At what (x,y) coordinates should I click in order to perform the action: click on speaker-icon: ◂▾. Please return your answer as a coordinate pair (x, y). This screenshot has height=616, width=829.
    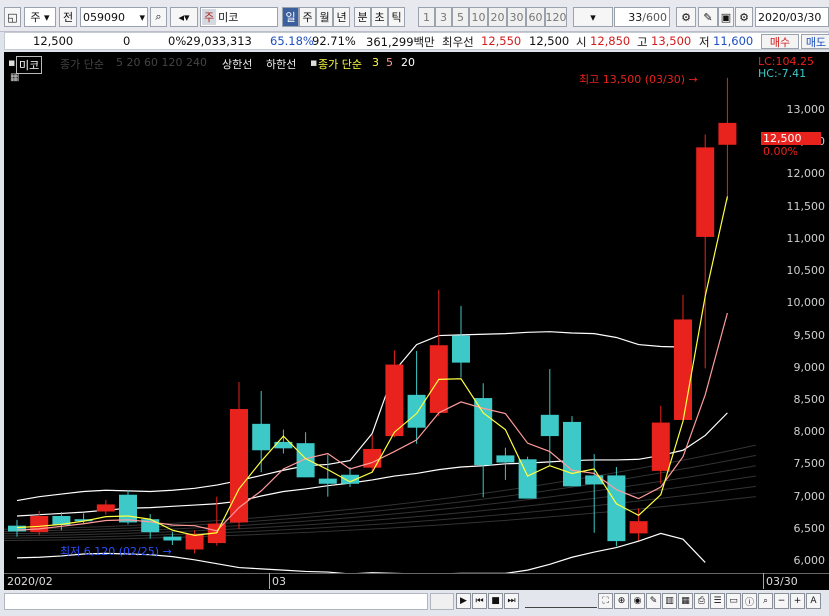
    Looking at the image, I should click on (184, 17).